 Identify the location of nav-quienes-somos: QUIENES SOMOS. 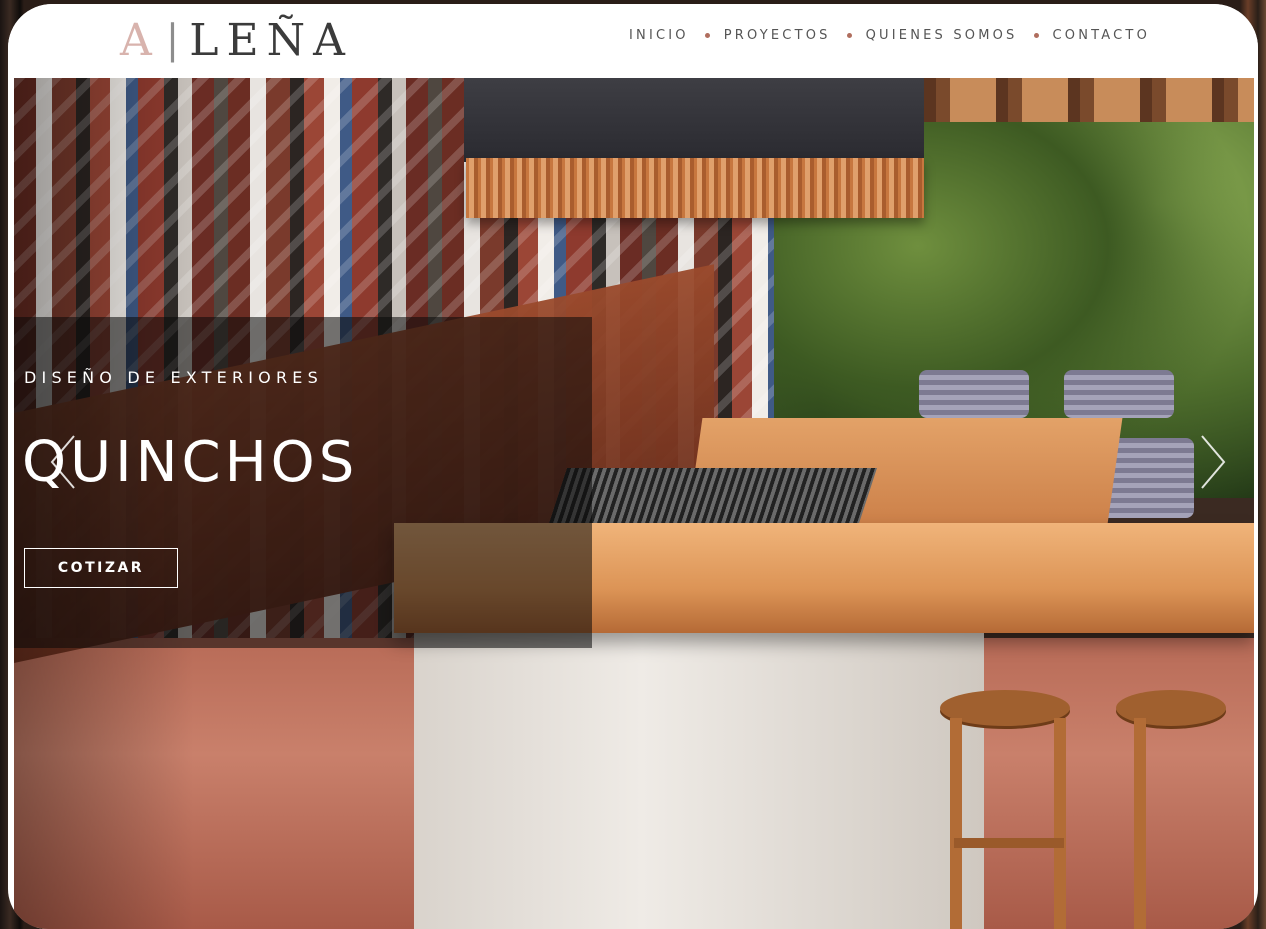
(942, 35).